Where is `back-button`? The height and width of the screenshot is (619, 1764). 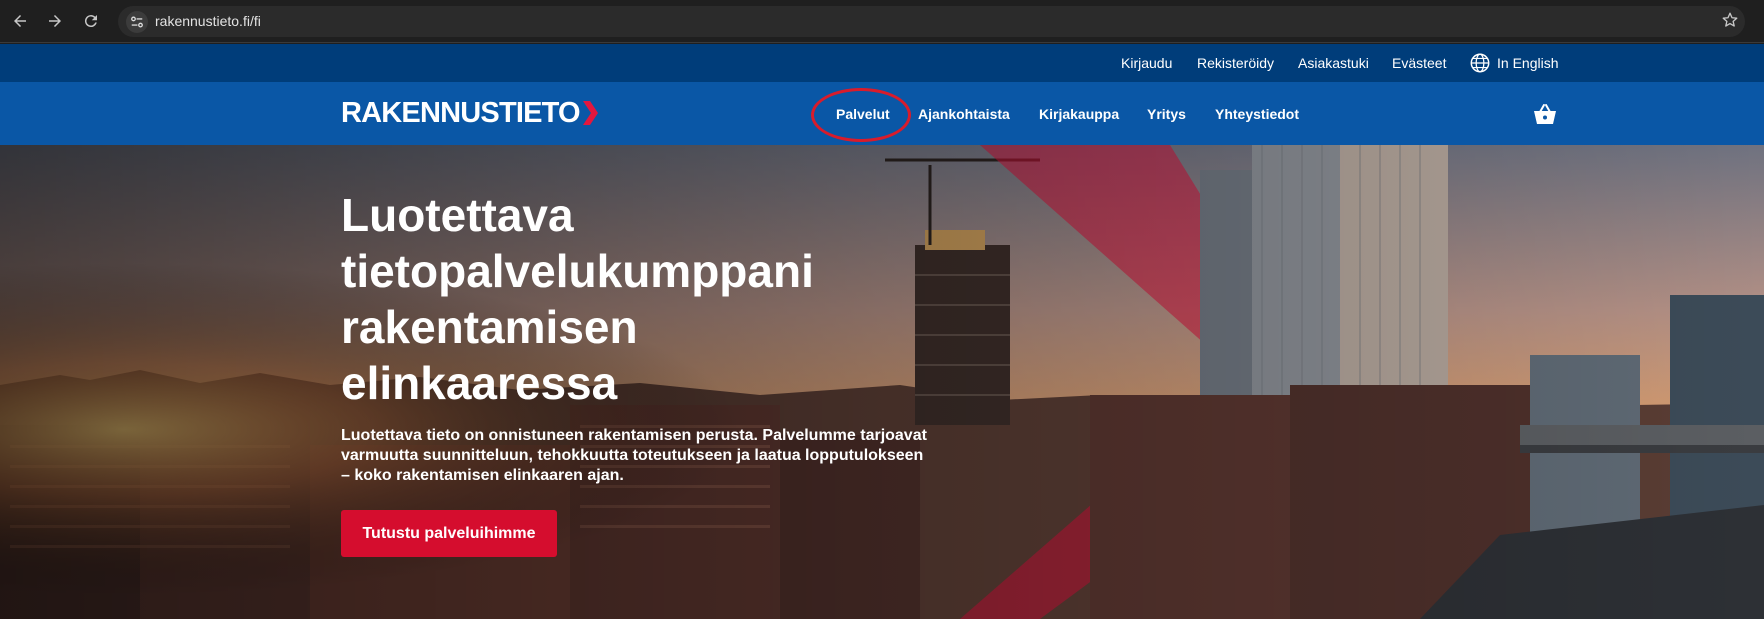
back-button is located at coordinates (20, 21).